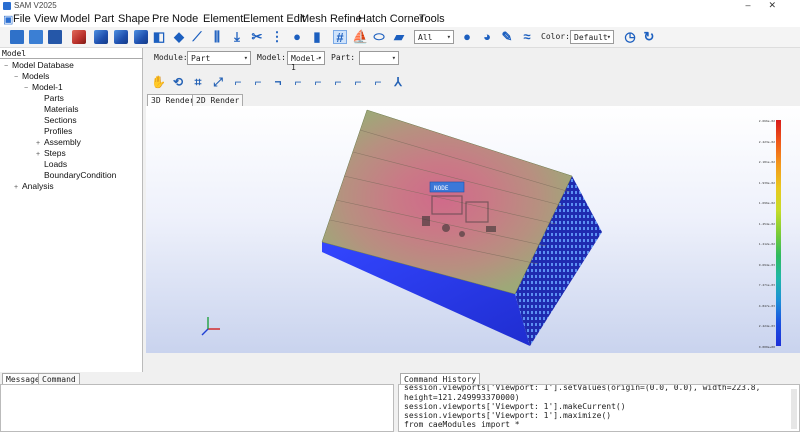 The image size is (800, 432). What do you see at coordinates (487, 37) in the screenshot?
I see `quarter-sphere-icon: ◕` at bounding box center [487, 37].